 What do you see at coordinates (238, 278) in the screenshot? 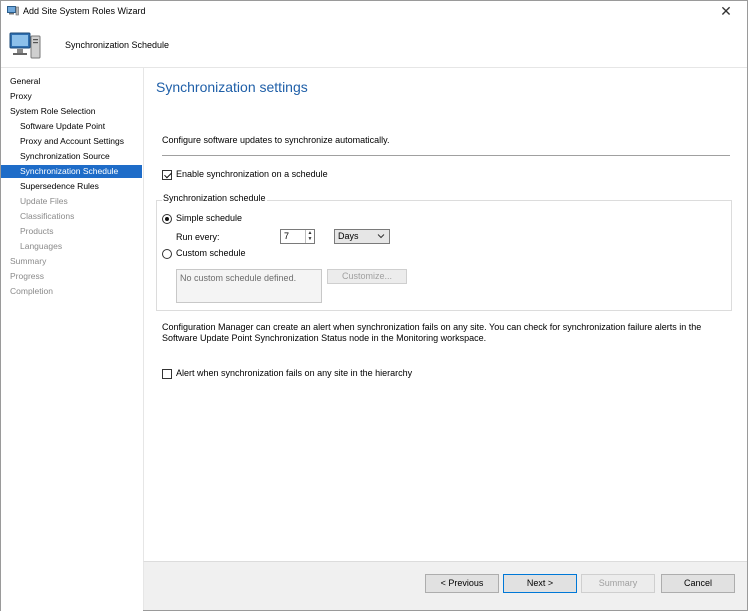
I see `custom-schedule-text: No custom schedule defined.` at bounding box center [238, 278].